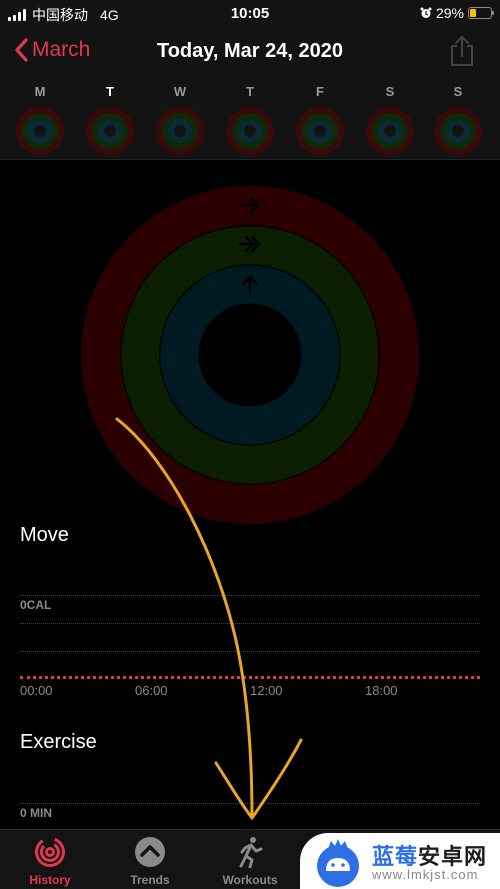 This screenshot has height=889, width=500. What do you see at coordinates (381, 690) in the screenshot?
I see `x-tick-3: 18:00` at bounding box center [381, 690].